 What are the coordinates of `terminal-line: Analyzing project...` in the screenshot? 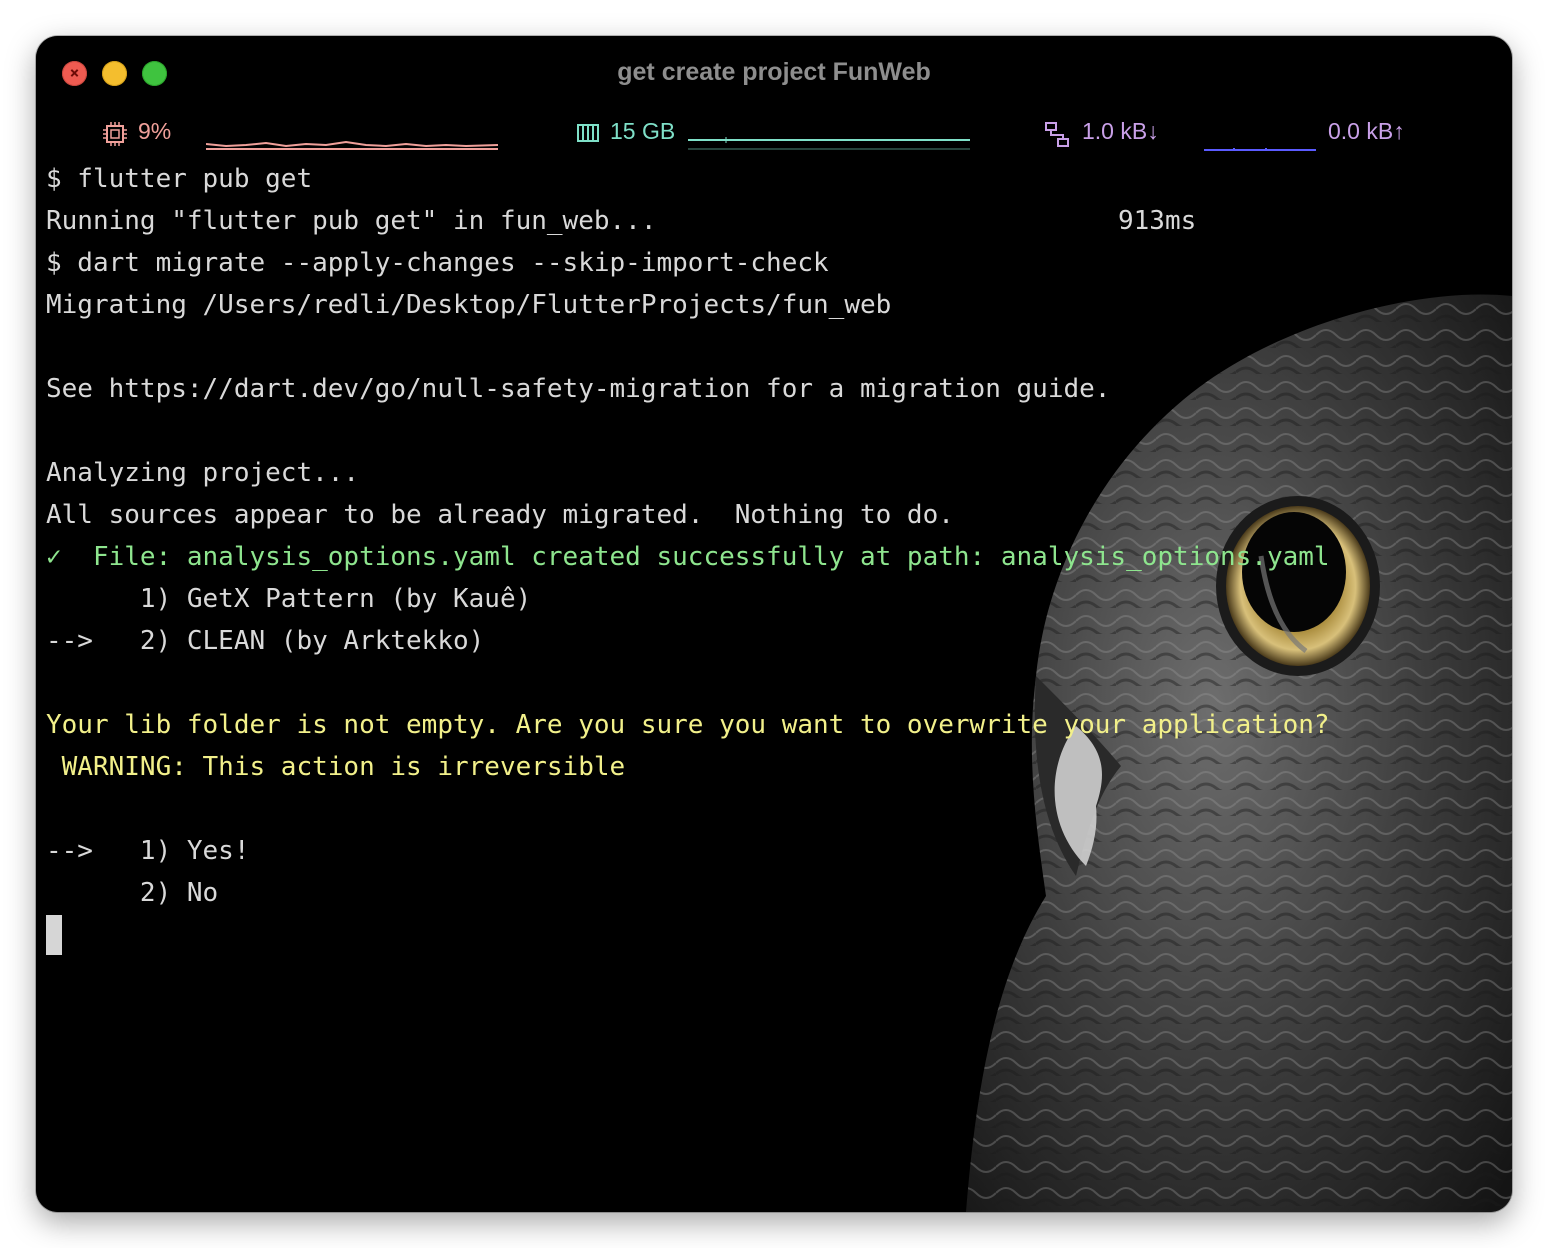 It's located at (776, 473).